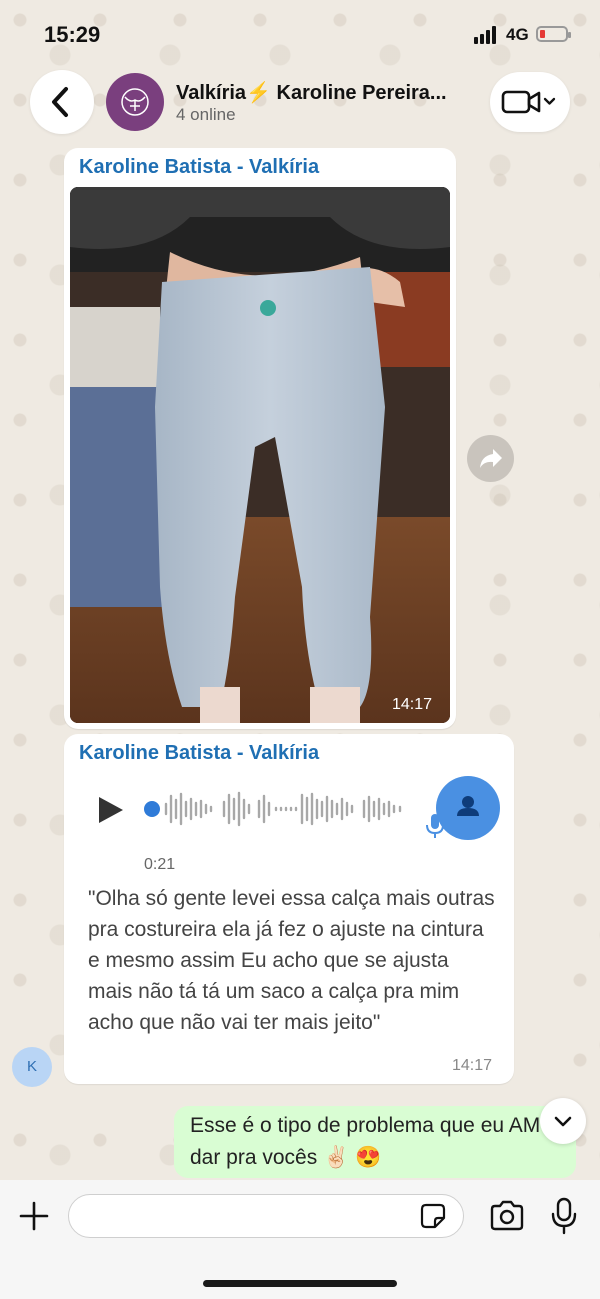 This screenshot has width=600, height=1299. Describe the element at coordinates (266, 1216) in the screenshot. I see `message-input` at that location.